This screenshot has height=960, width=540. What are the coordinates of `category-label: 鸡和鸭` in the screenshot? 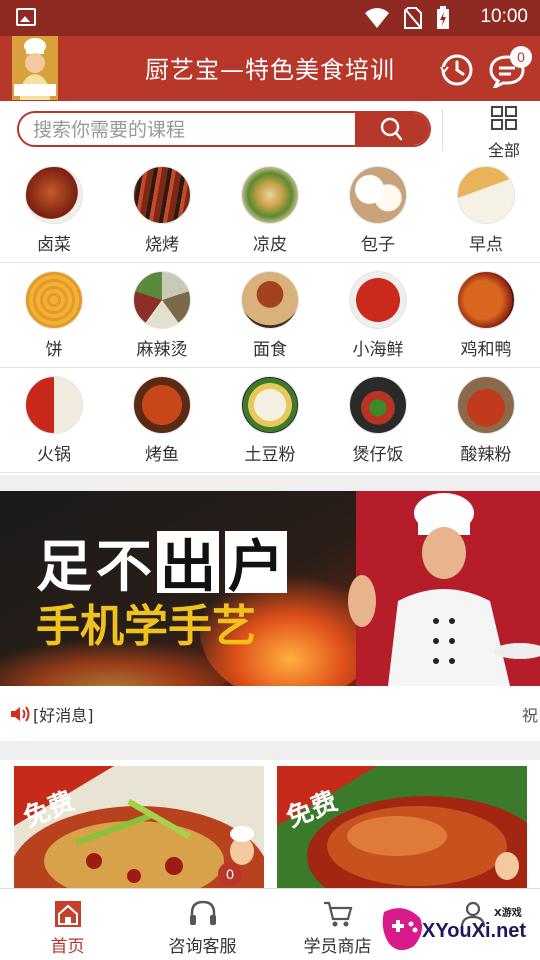 It's located at (486, 350).